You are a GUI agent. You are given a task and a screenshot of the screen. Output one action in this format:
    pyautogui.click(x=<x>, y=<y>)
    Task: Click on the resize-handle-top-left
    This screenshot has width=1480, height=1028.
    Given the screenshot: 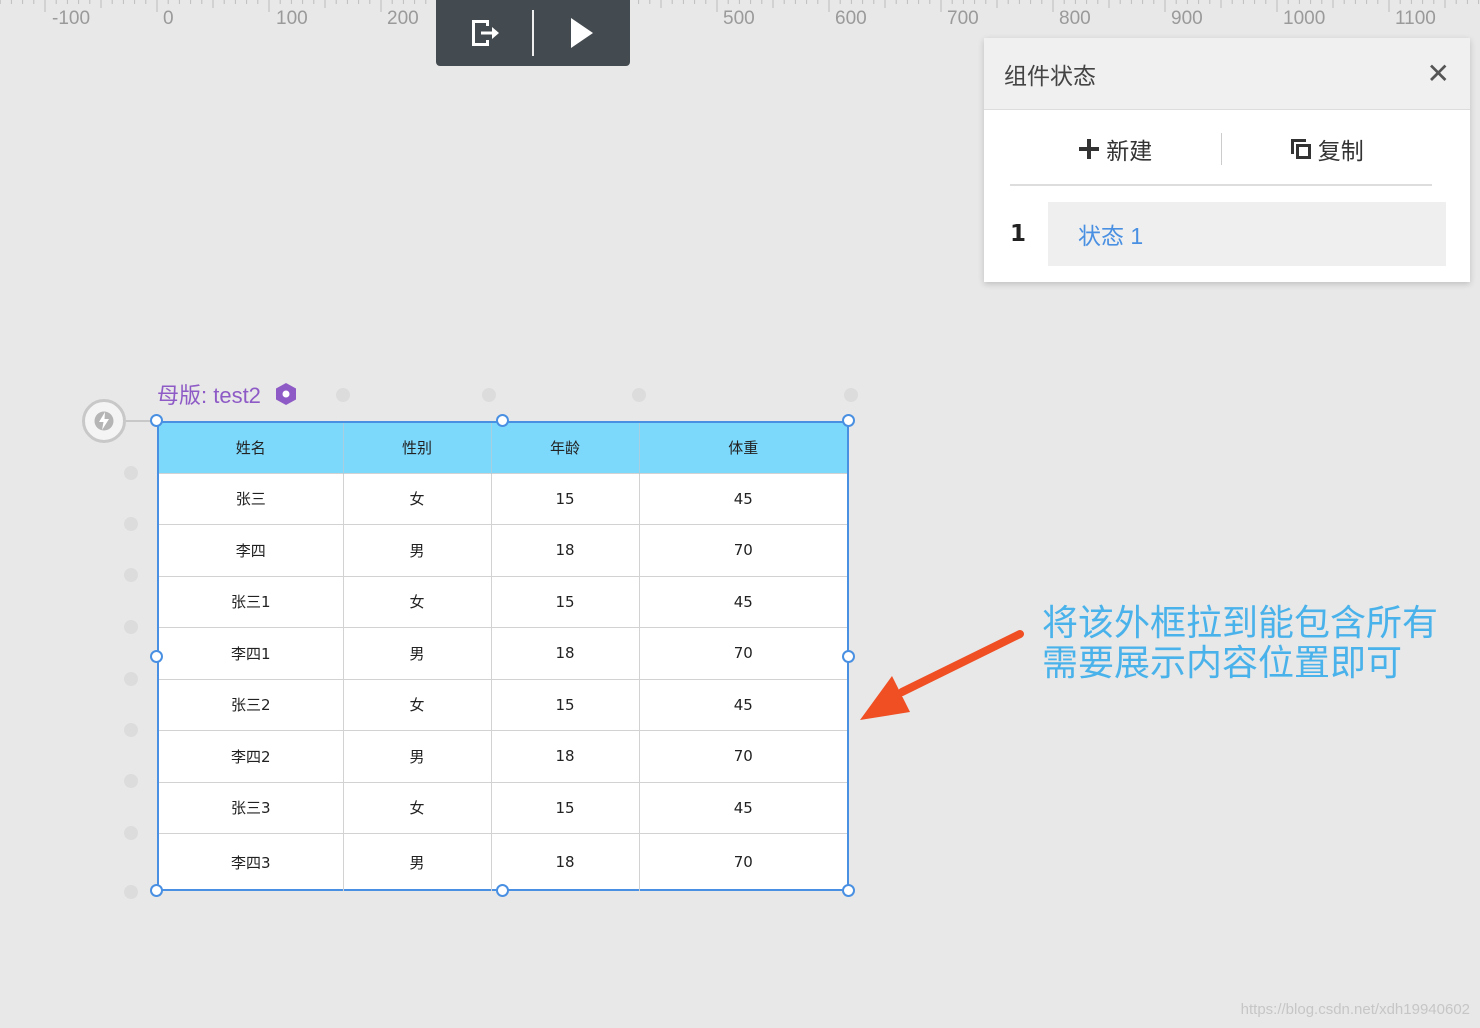 What is the action you would take?
    pyautogui.click(x=156, y=420)
    